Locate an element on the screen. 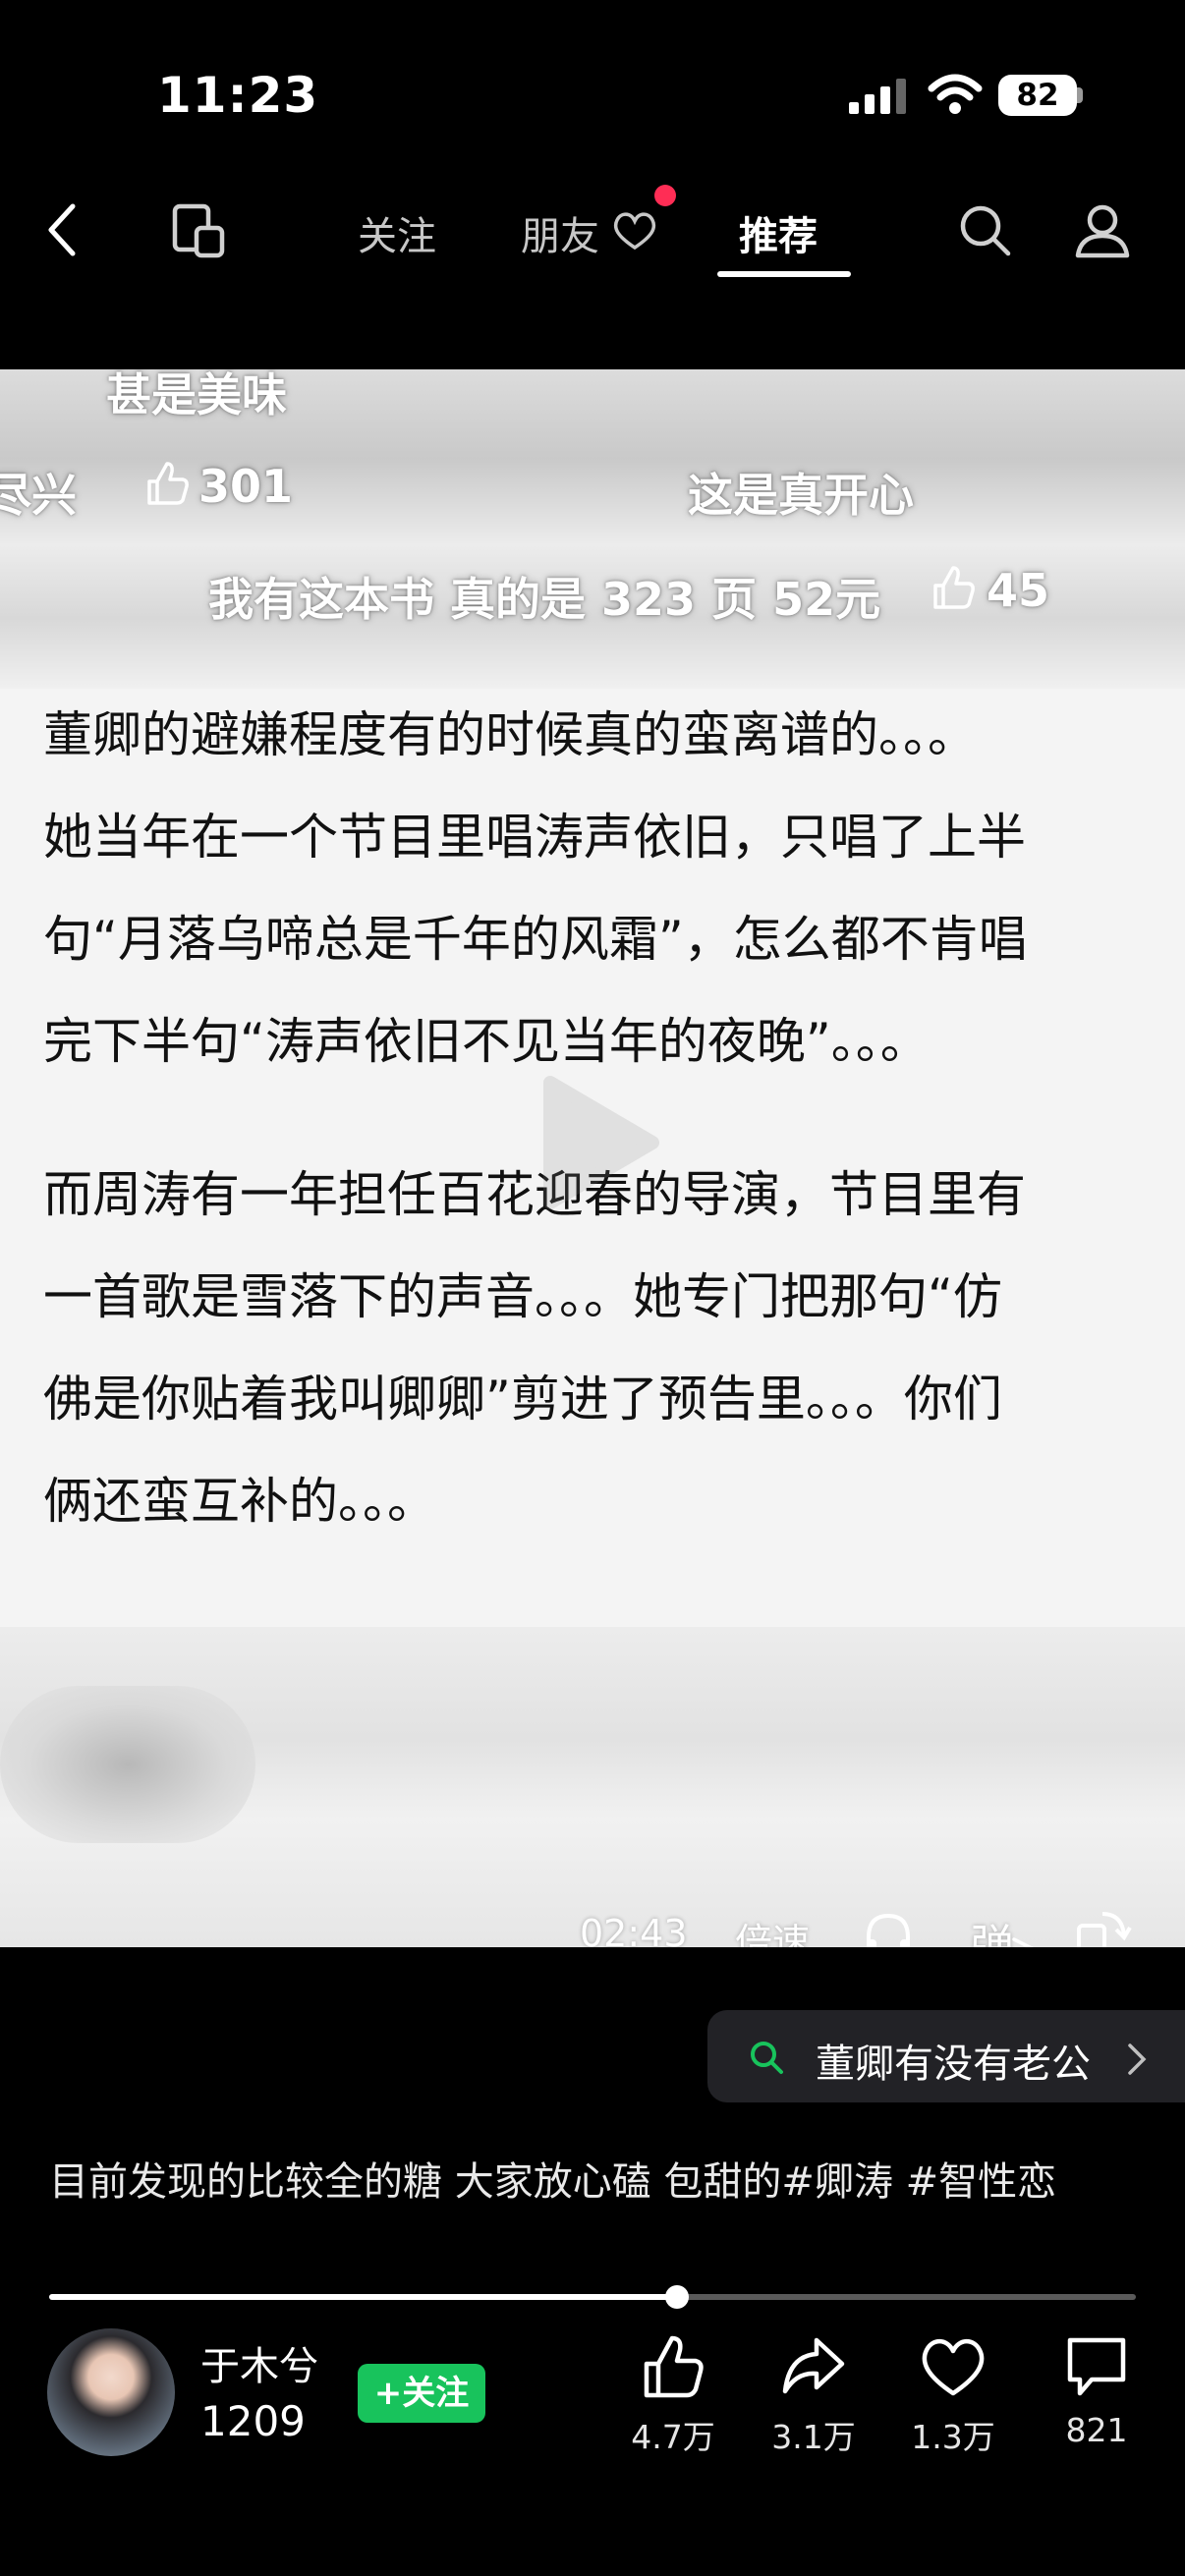 The height and width of the screenshot is (2576, 1185). notification-dot is located at coordinates (665, 195).